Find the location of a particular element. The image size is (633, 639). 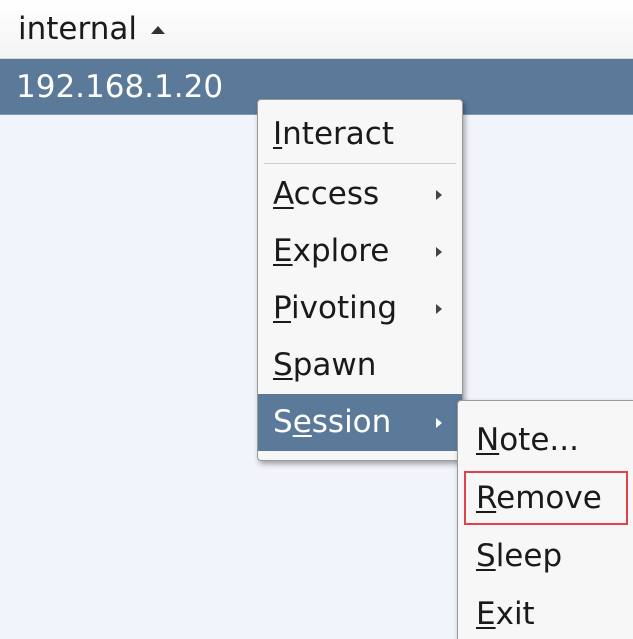

submenu-item-exit: Exit is located at coordinates (545, 612).